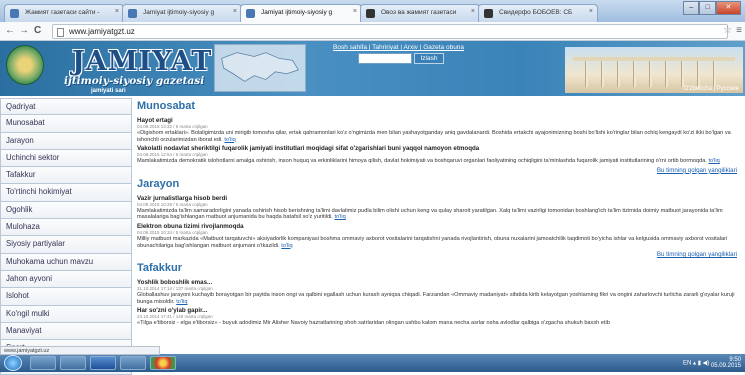 The image size is (745, 375). What do you see at coordinates (66, 176) in the screenshot?
I see `sidebar-item-tafakkur: Tafakkur` at bounding box center [66, 176].